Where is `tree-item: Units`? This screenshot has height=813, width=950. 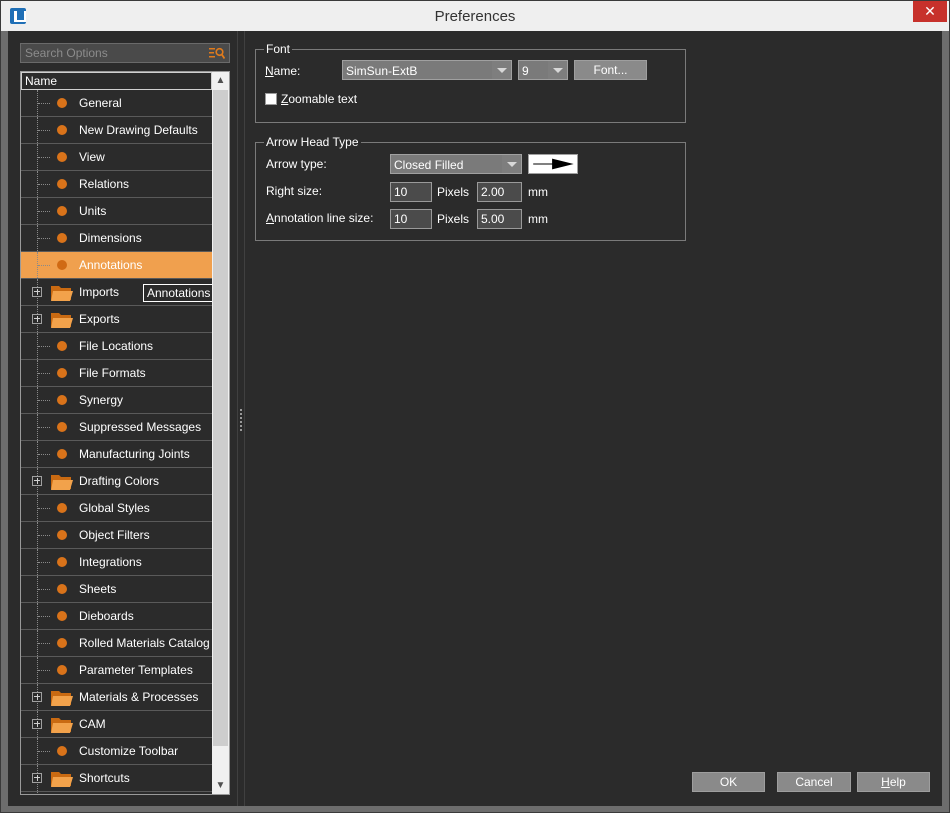 tree-item: Units is located at coordinates (116, 212).